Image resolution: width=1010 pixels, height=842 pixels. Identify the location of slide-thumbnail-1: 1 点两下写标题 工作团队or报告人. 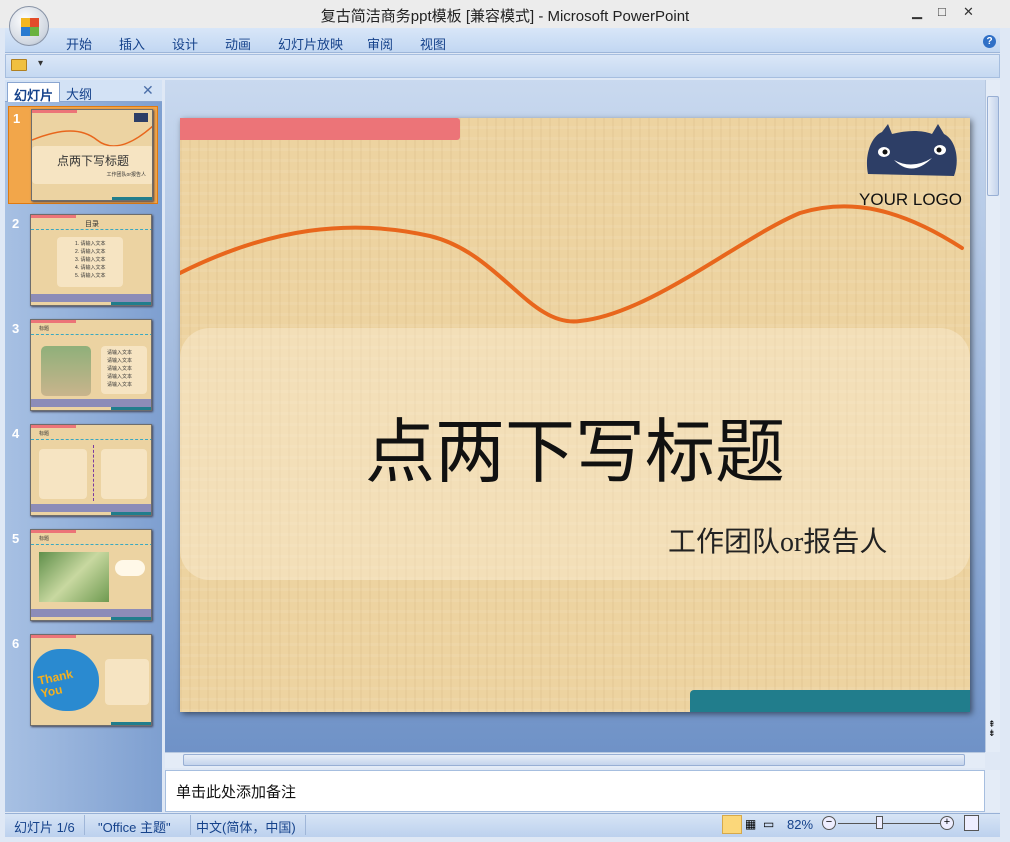
(83, 155).